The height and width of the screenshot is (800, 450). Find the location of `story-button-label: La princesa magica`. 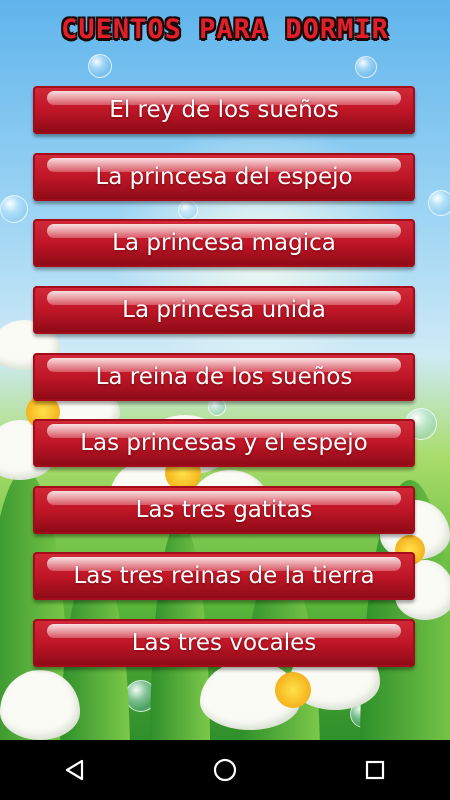

story-button-label: La princesa magica is located at coordinates (224, 243).